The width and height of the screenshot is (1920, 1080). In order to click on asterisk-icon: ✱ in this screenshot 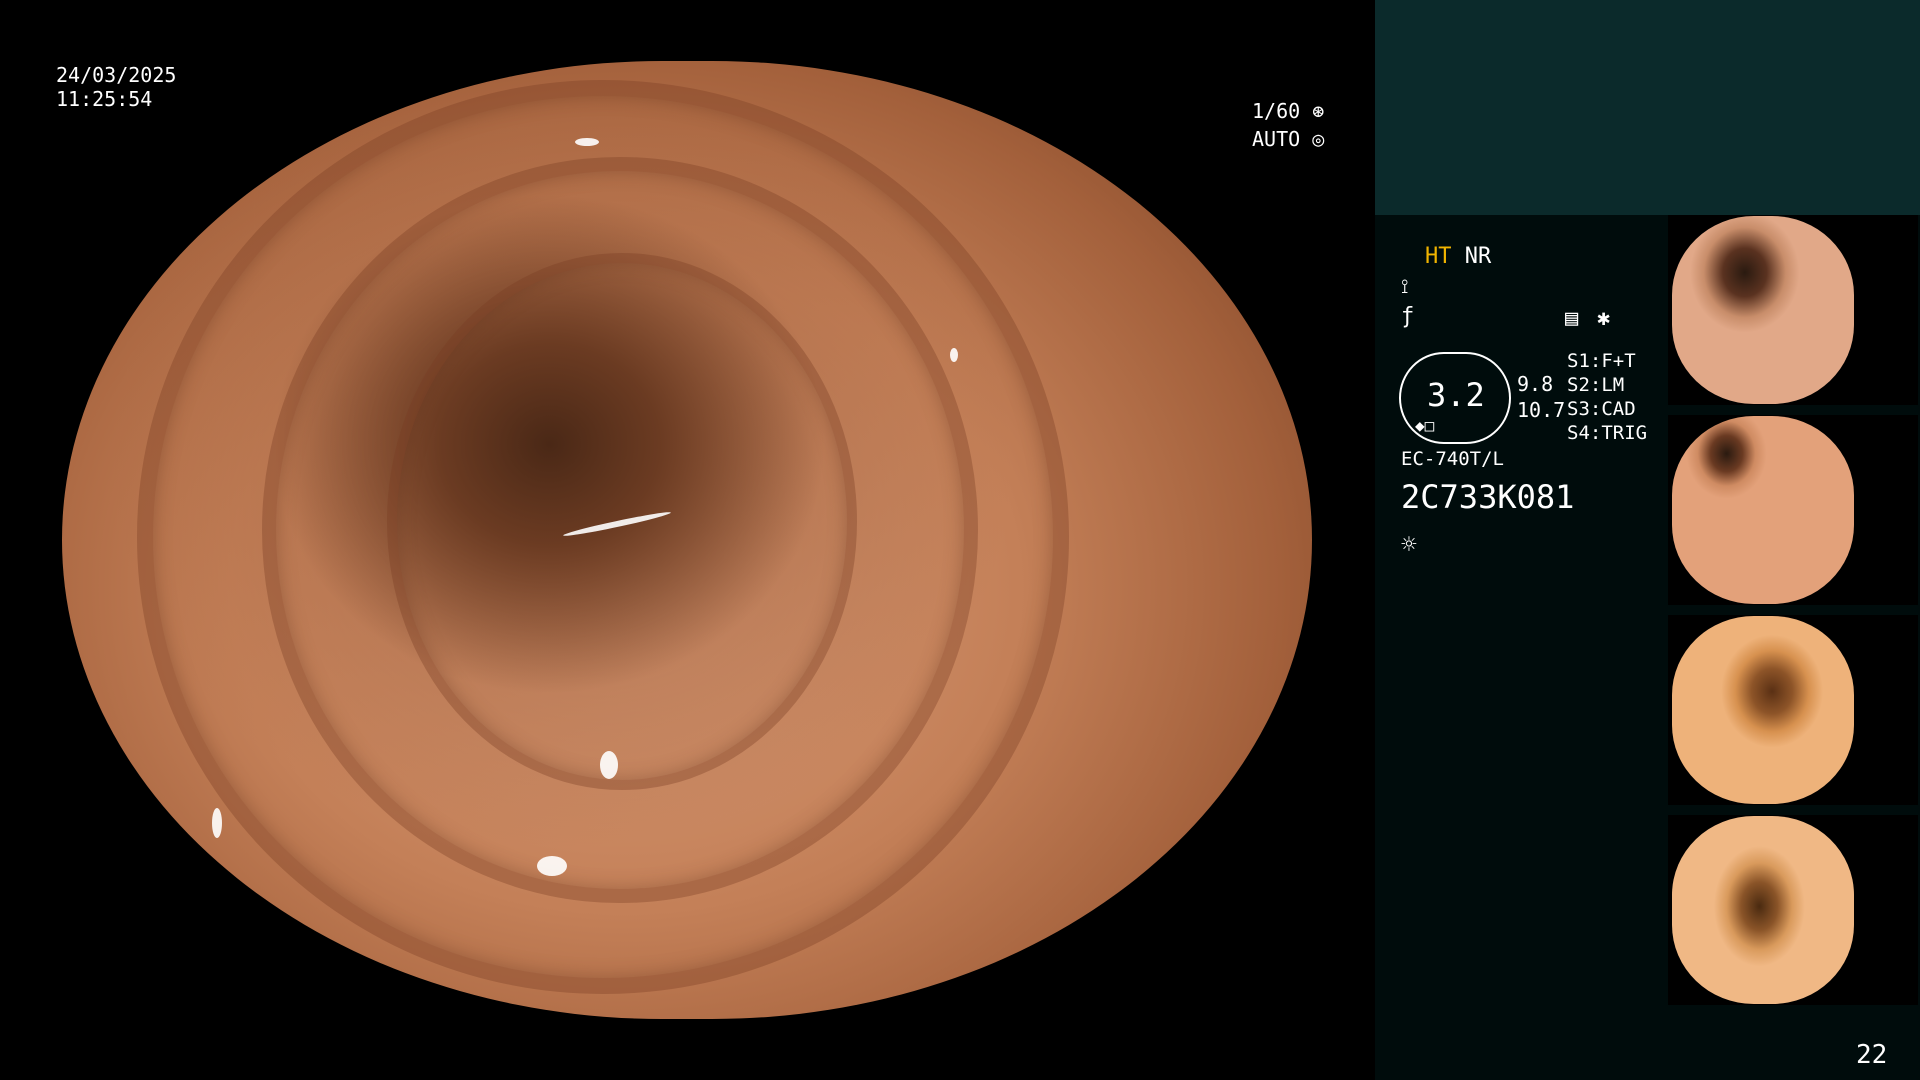, I will do `click(1604, 318)`.